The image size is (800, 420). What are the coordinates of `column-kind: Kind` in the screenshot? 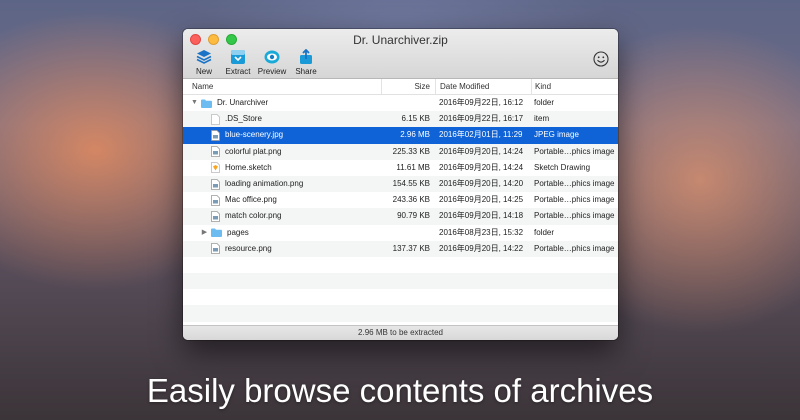 It's located at (574, 86).